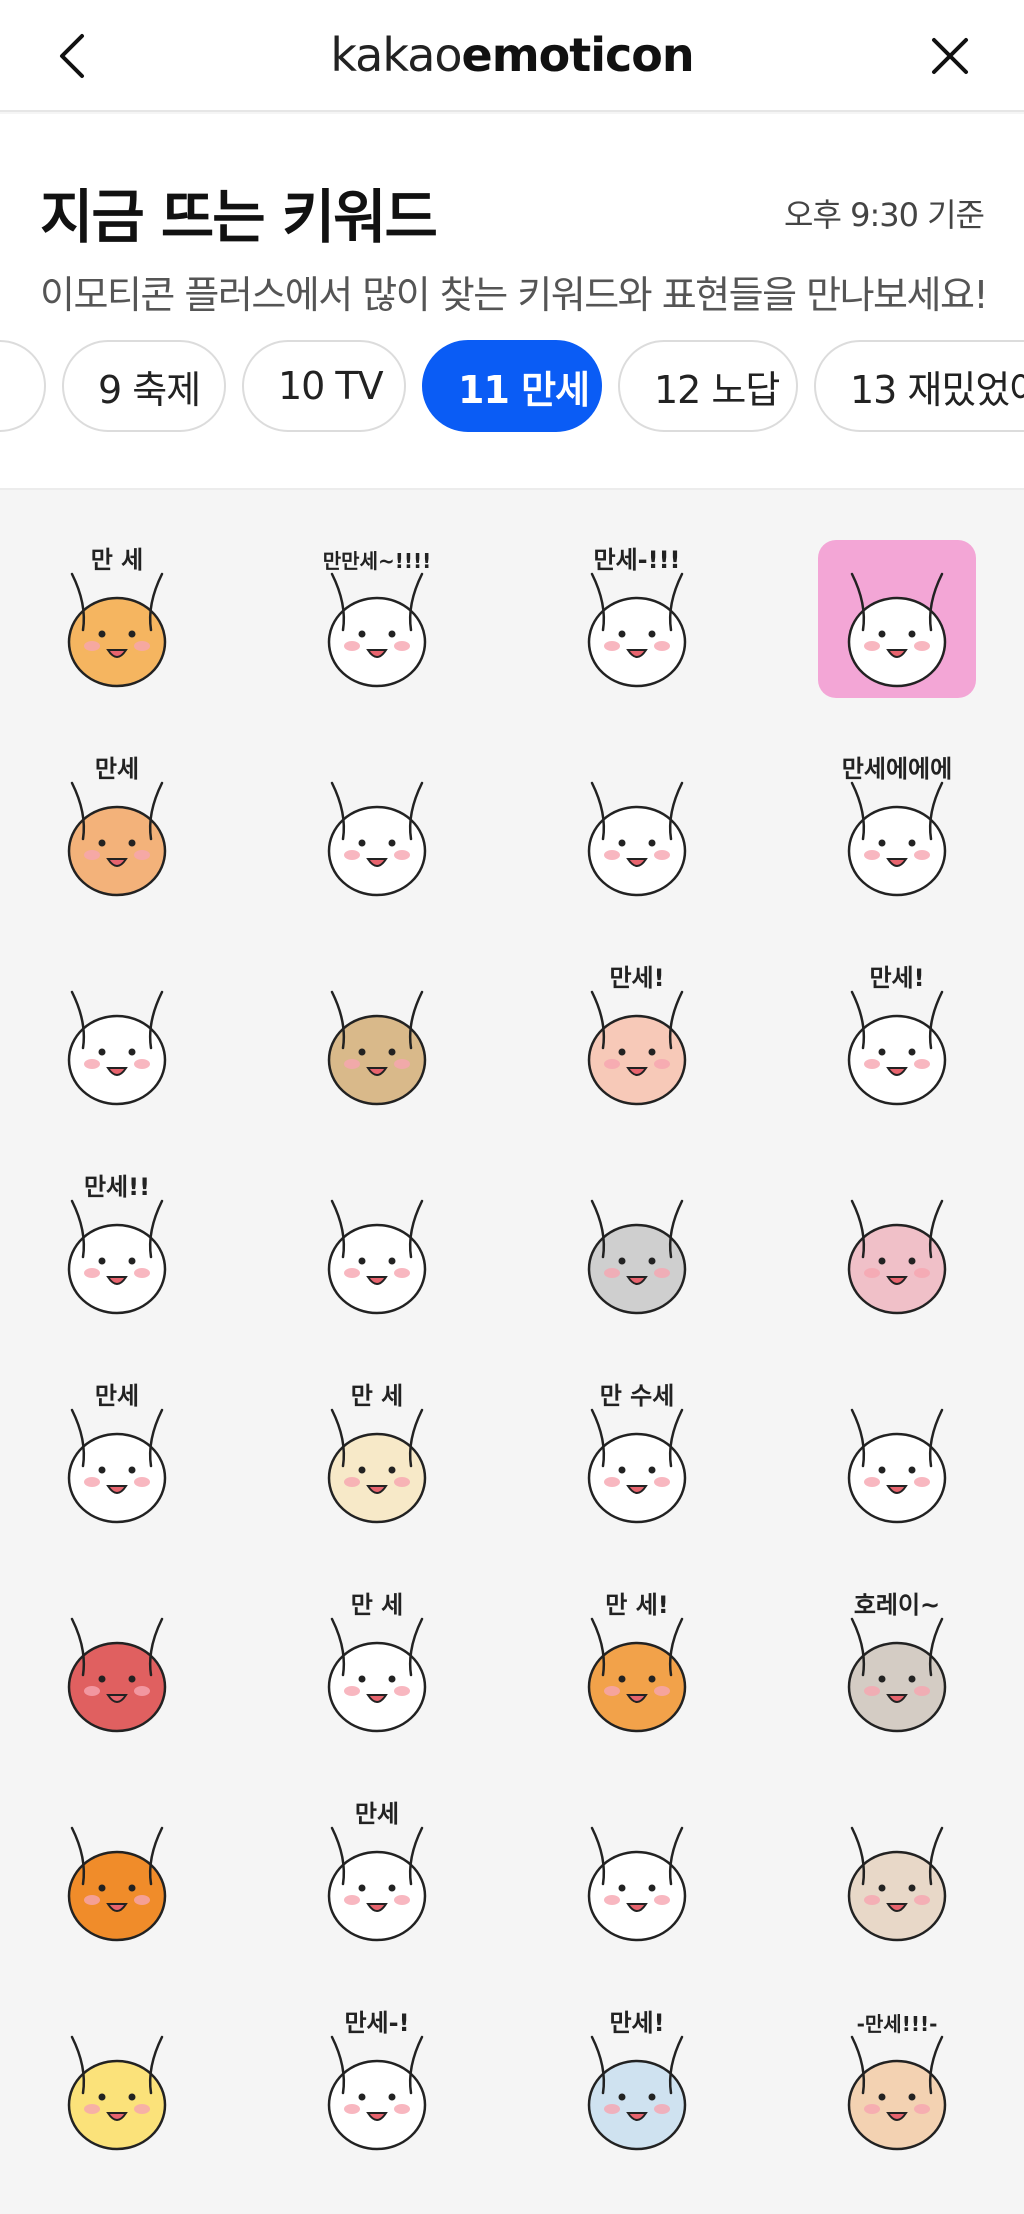 The width and height of the screenshot is (1024, 2214). I want to click on emoticon-caption: 만세-!, so click(376, 2023).